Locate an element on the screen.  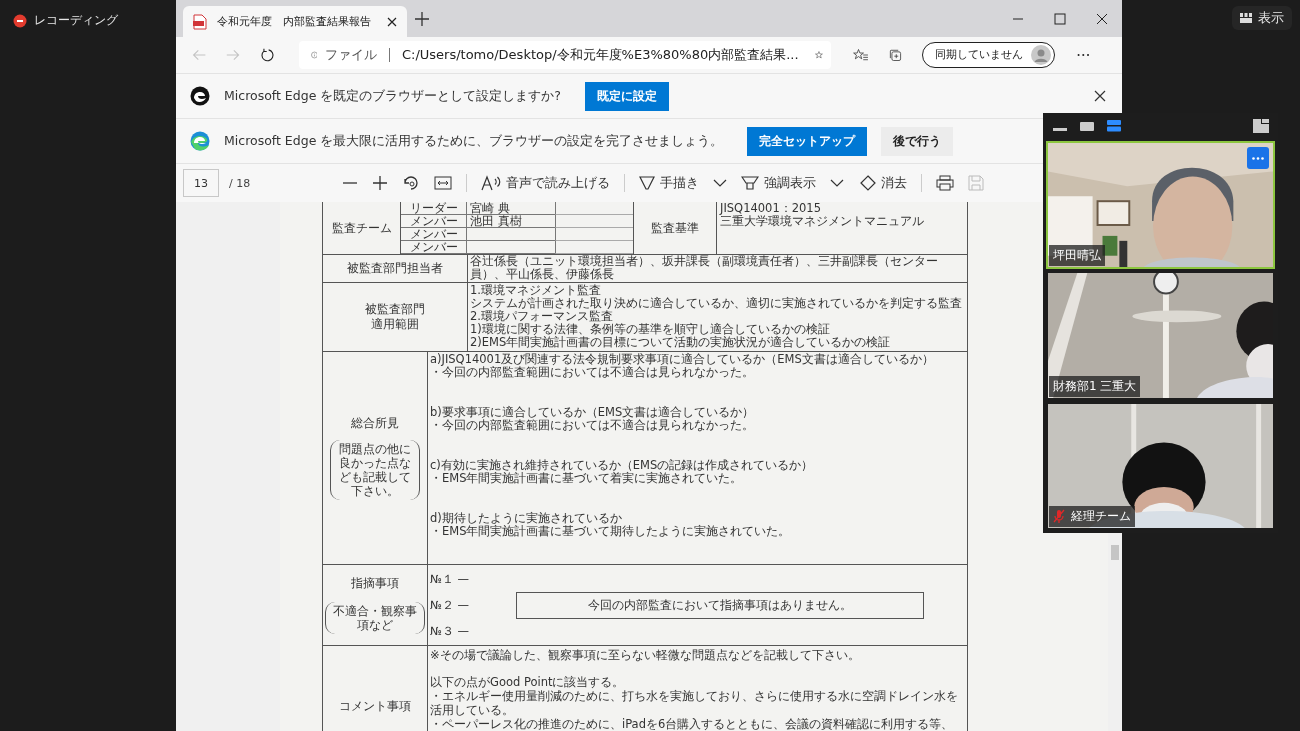
row-label: 監査基準 is located at coordinates (675, 228).